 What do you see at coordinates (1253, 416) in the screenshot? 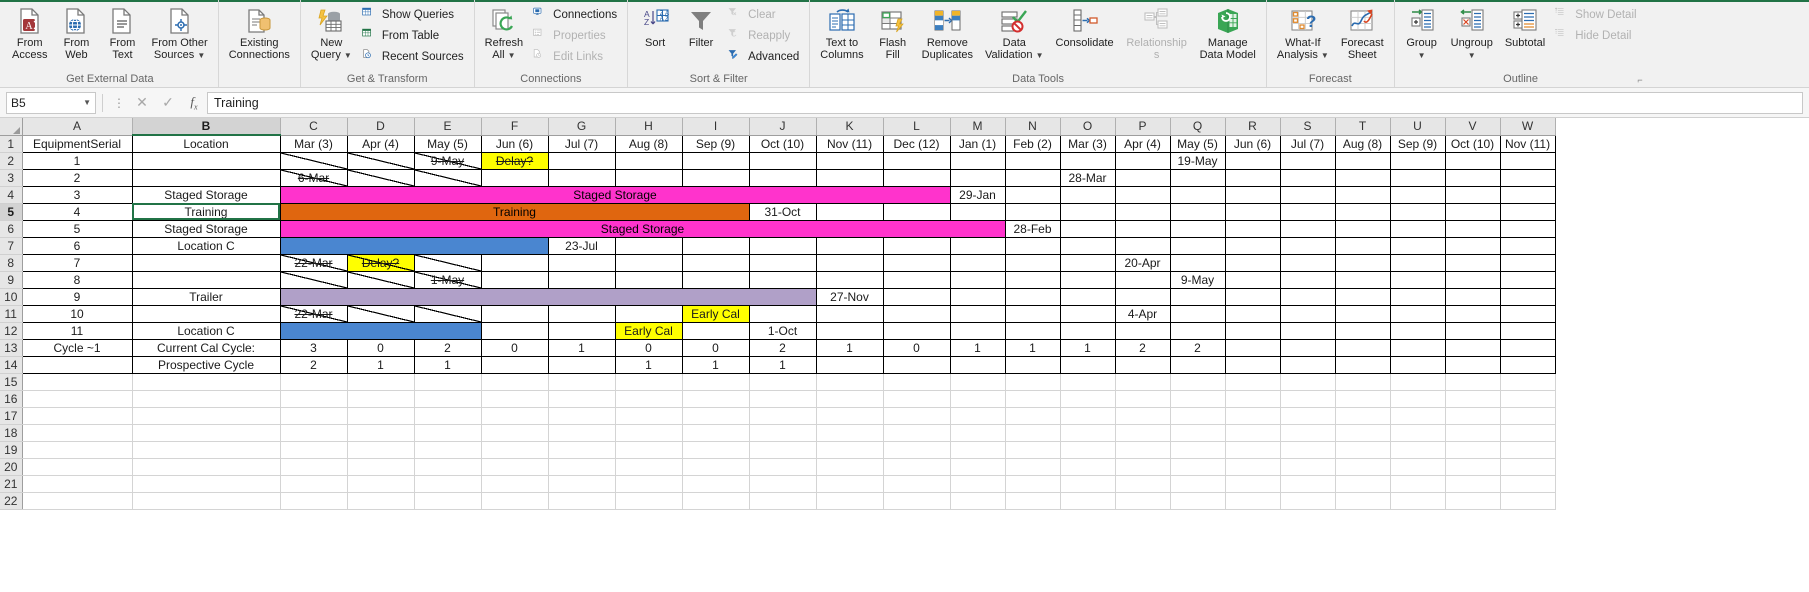
I see `empty-cell-R17` at bounding box center [1253, 416].